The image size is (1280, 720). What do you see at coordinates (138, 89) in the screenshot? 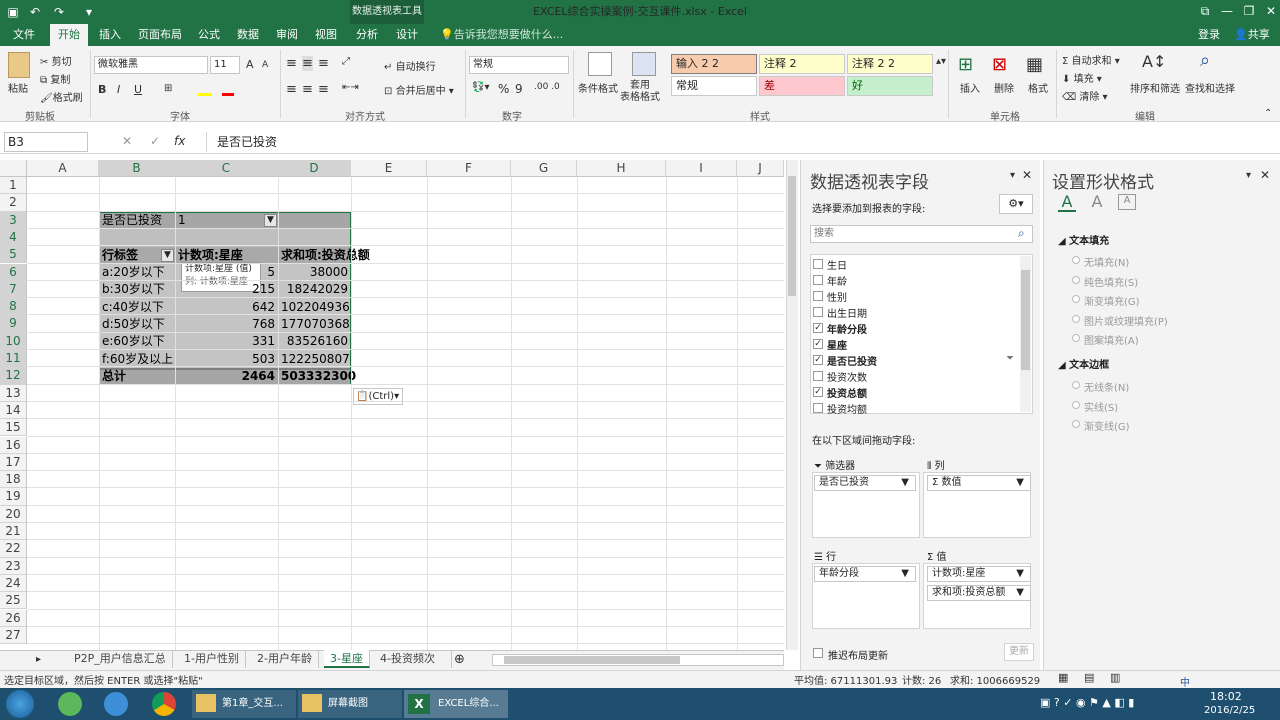
I see `underline-button: U` at bounding box center [138, 89].